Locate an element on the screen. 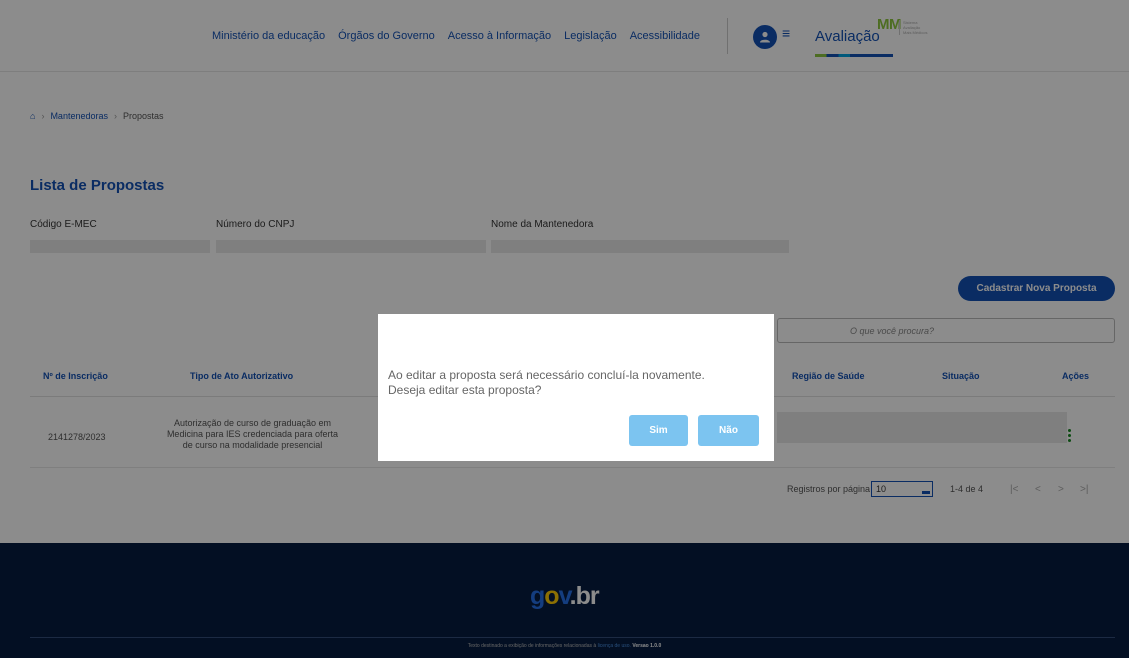  confirm-yes-button: Sim is located at coordinates (658, 430).